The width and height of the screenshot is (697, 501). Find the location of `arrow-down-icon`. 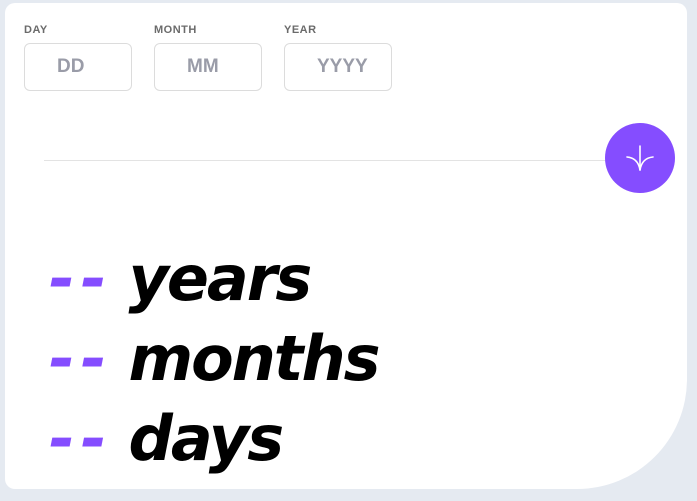

arrow-down-icon is located at coordinates (640, 158).